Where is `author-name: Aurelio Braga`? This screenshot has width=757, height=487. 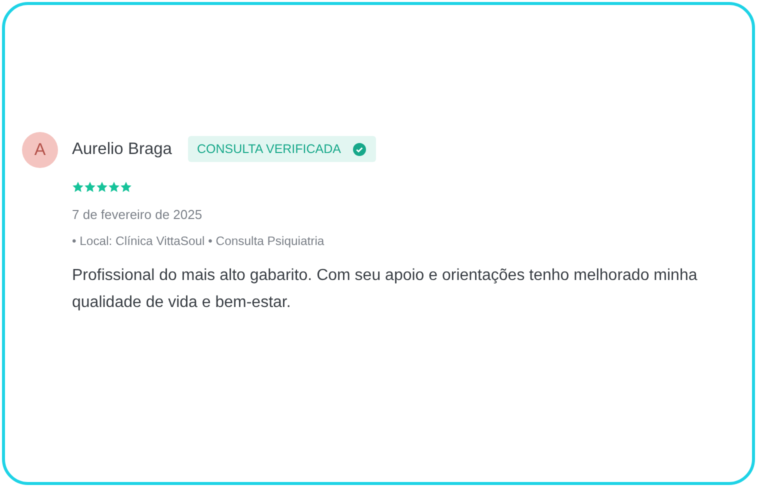 author-name: Aurelio Braga is located at coordinates (122, 149).